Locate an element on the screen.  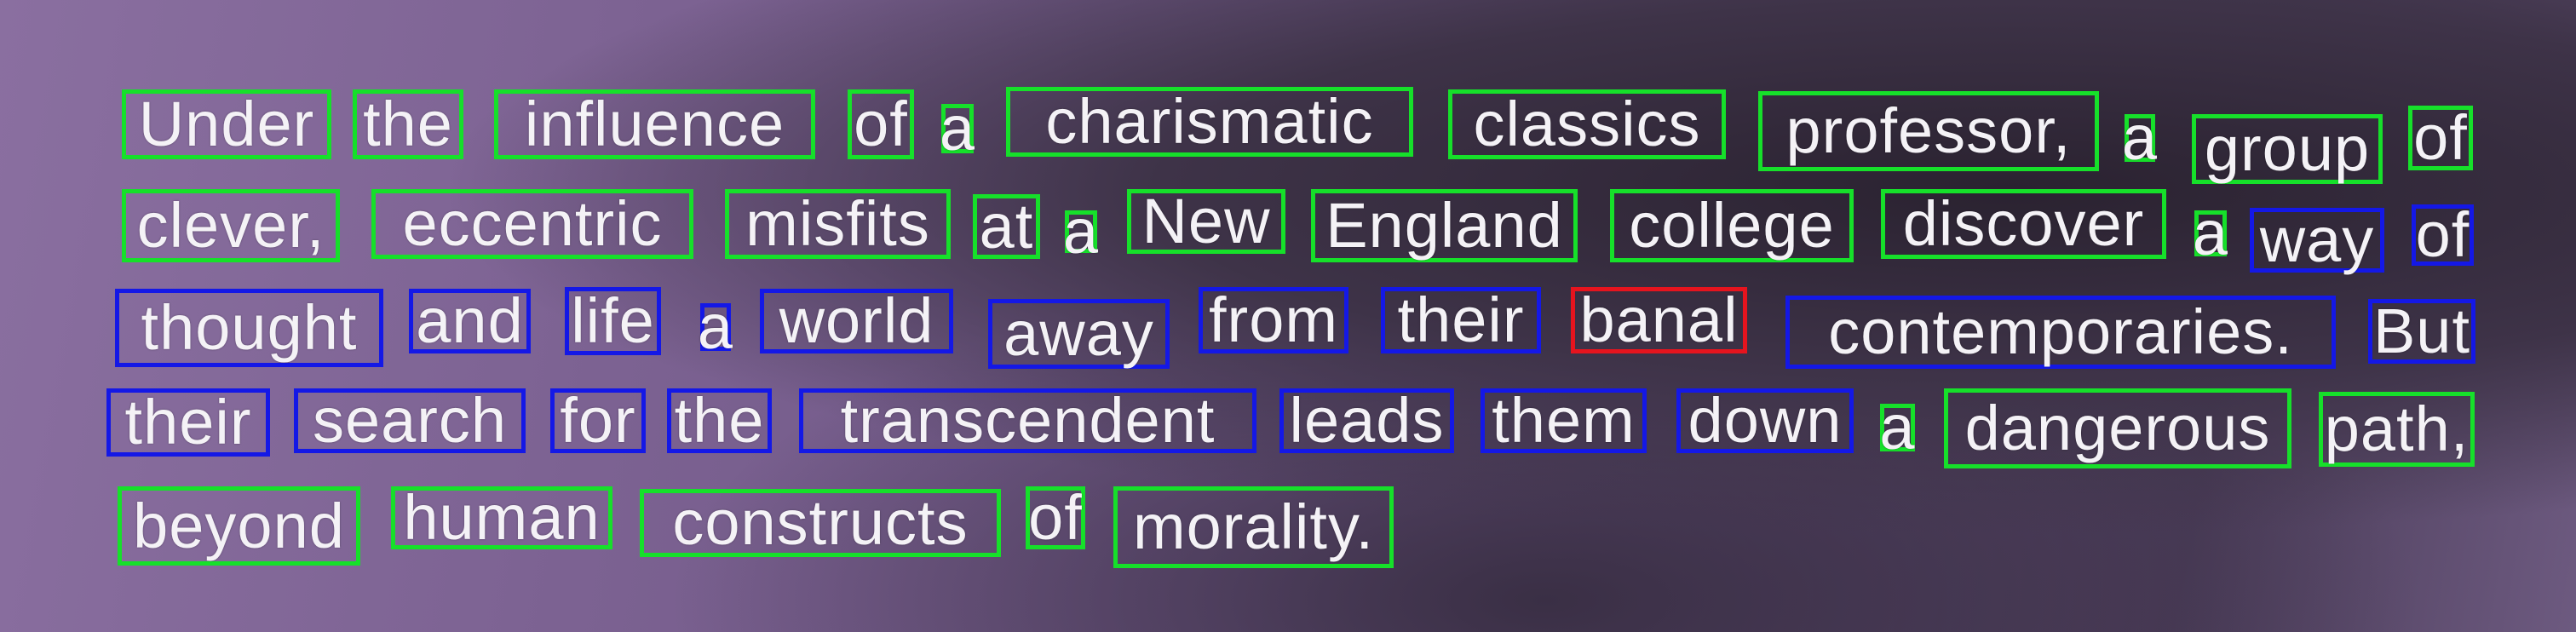
word-box: from is located at coordinates (1273, 320).